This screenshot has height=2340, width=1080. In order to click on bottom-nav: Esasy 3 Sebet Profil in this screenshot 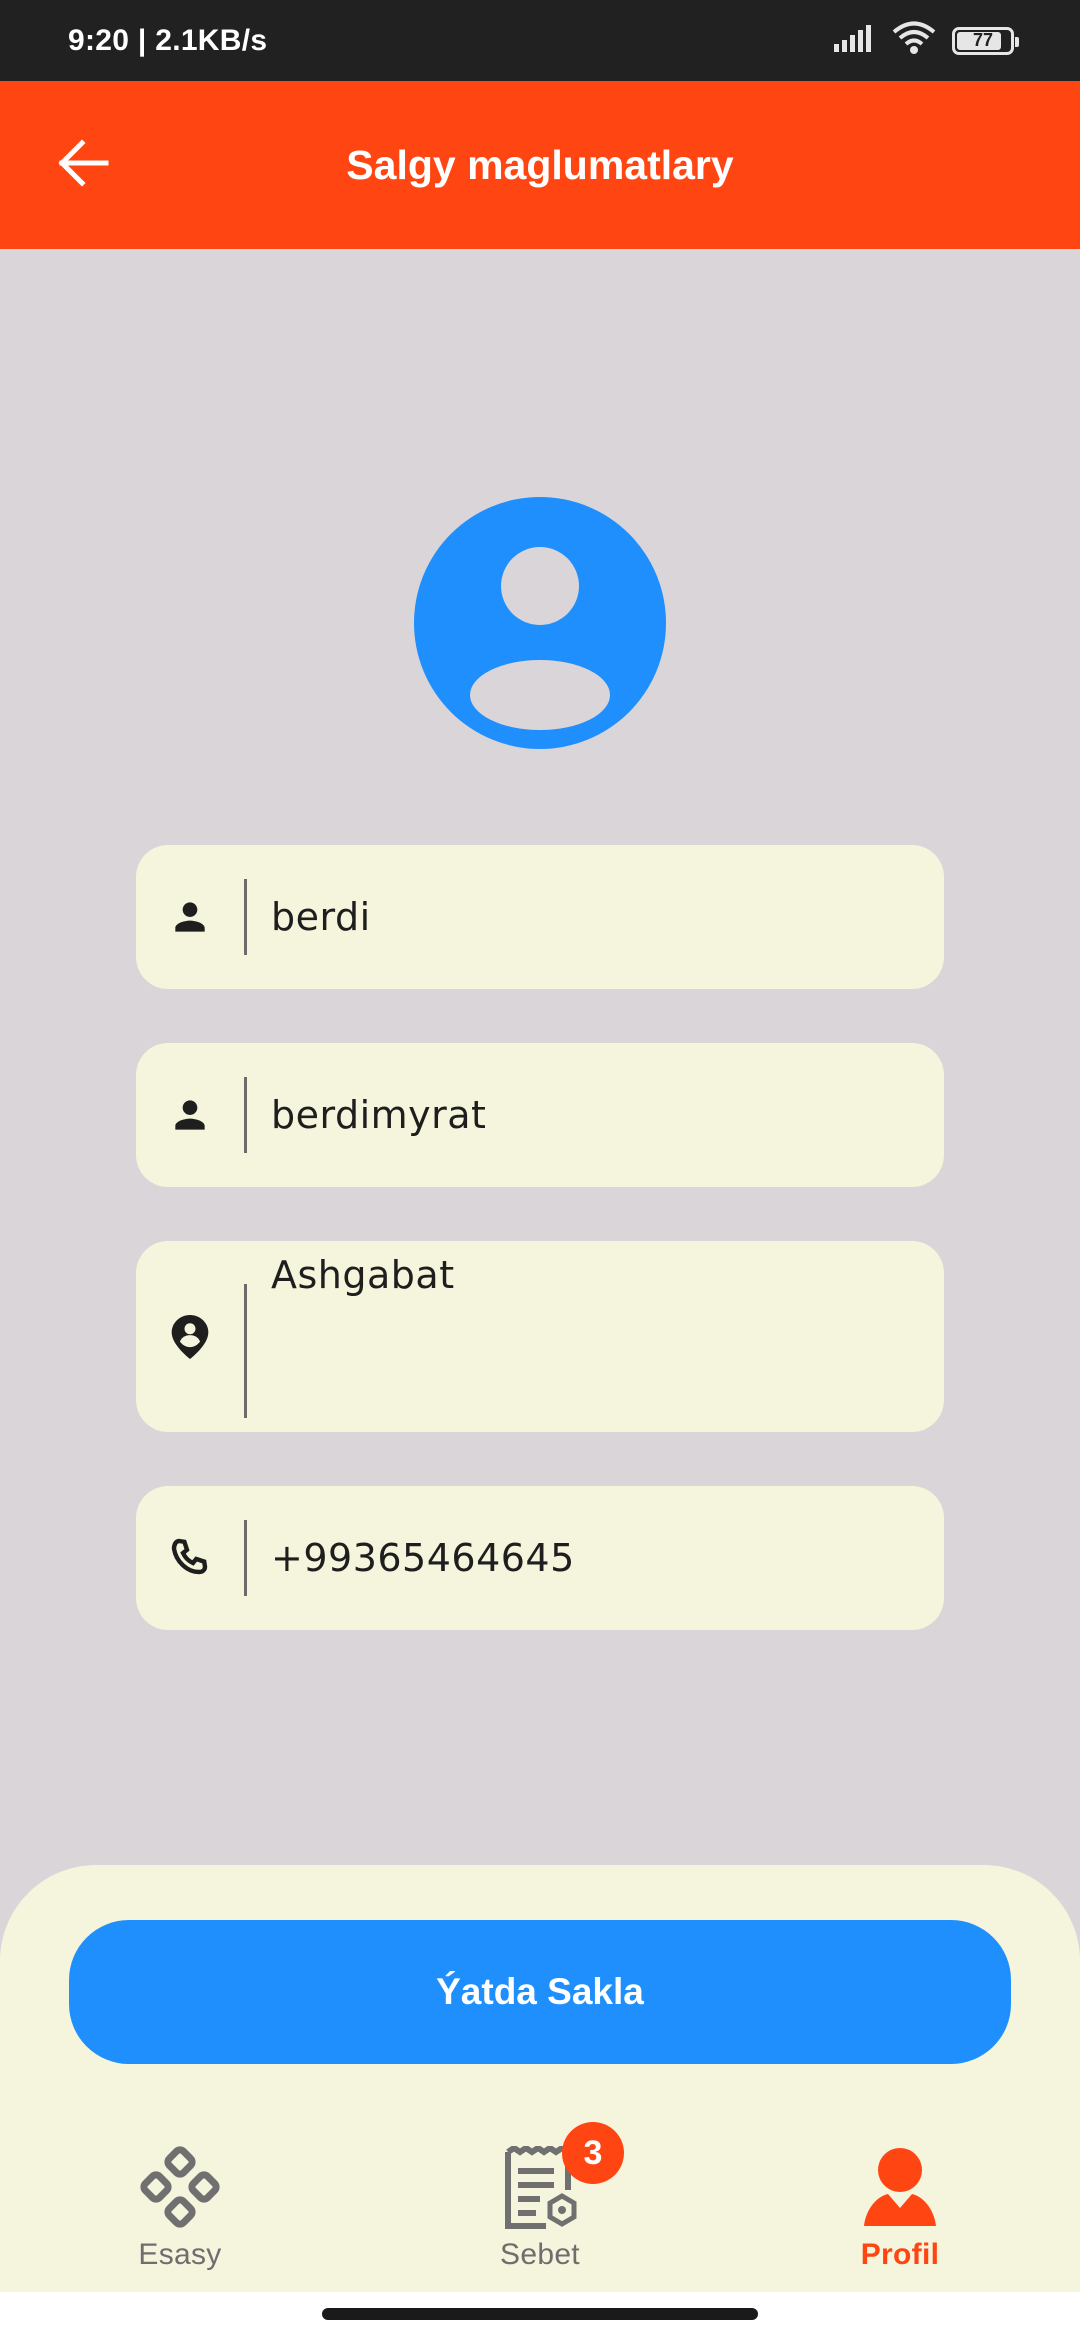, I will do `click(540, 2207)`.